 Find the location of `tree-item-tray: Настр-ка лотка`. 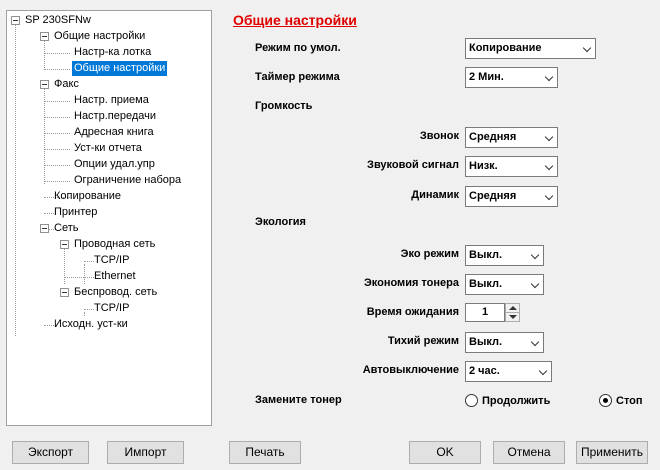

tree-item-tray: Настр-ка лотка is located at coordinates (112, 52).